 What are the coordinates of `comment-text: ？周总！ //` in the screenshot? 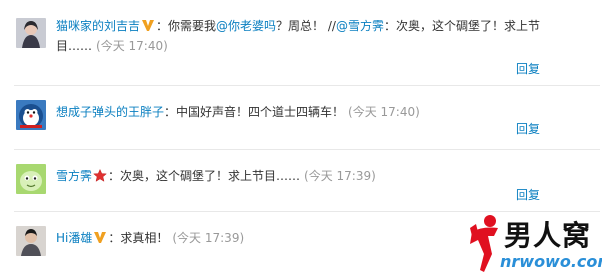 It's located at (306, 26).